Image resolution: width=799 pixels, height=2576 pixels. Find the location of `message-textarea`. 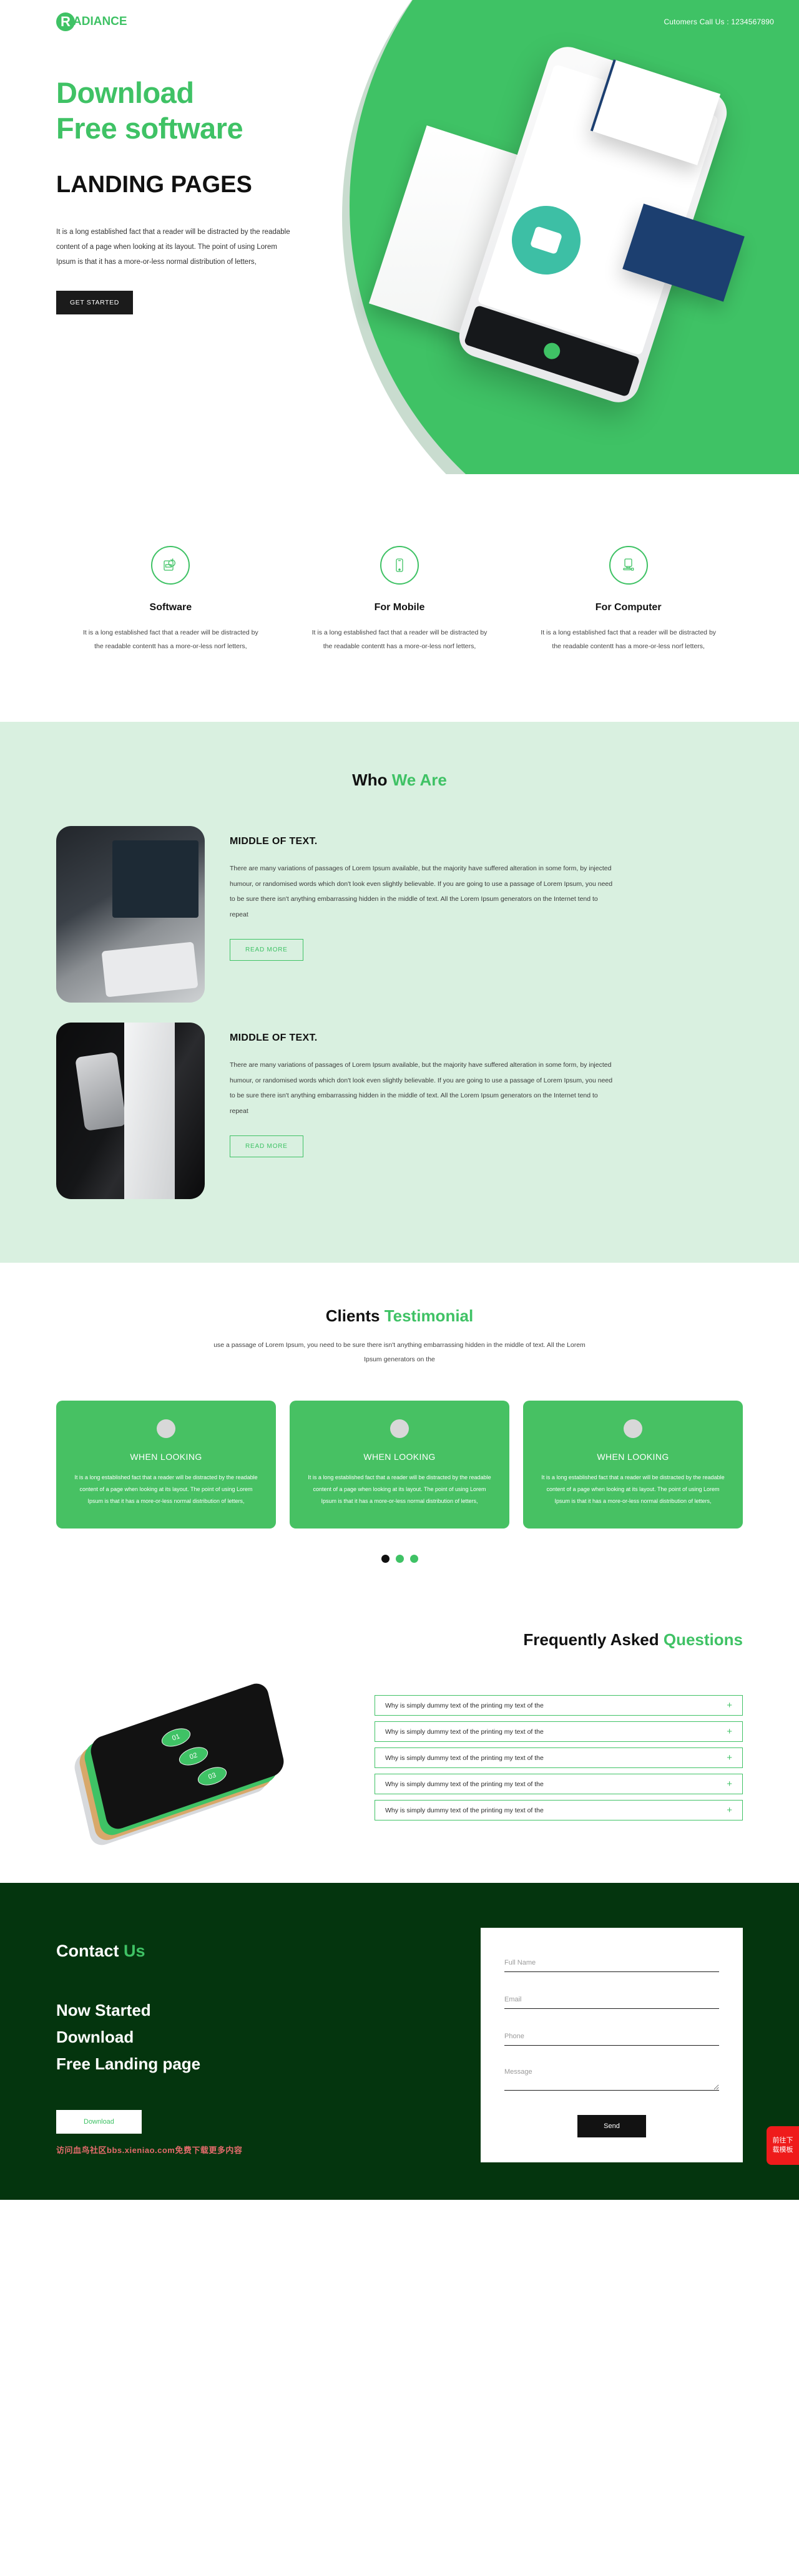

message-textarea is located at coordinates (612, 2078).